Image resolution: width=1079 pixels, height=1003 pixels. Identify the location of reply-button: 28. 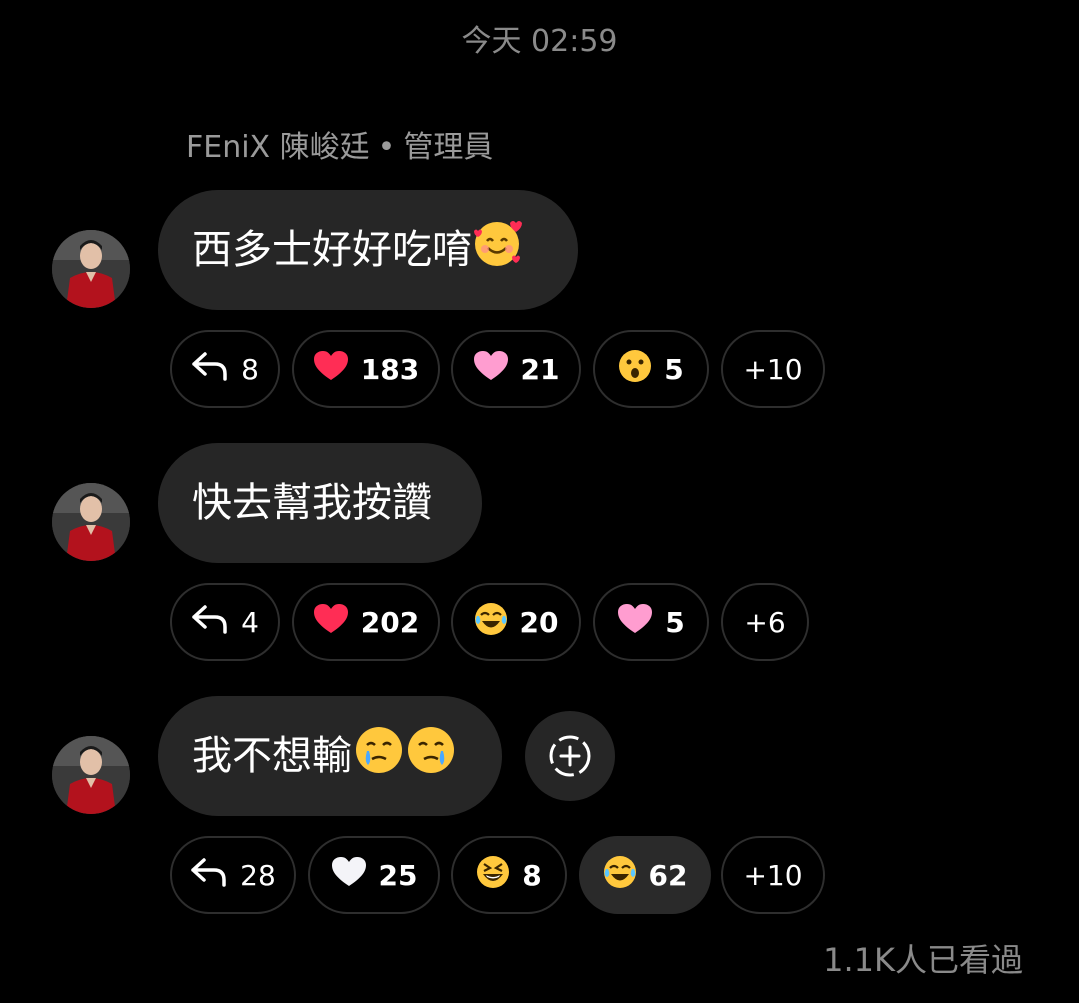
(233, 875).